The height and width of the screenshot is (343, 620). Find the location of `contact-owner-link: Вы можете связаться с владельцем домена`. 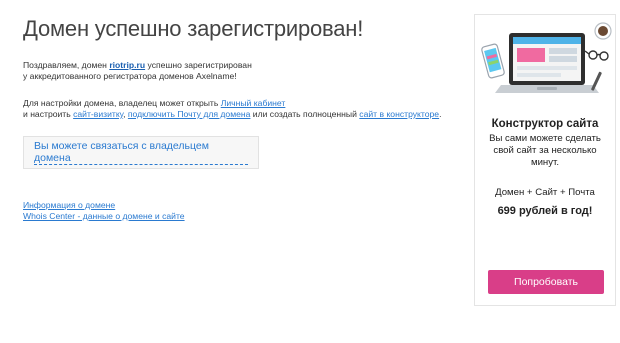

contact-owner-link: Вы можете связаться с владельцем домена is located at coordinates (141, 152).